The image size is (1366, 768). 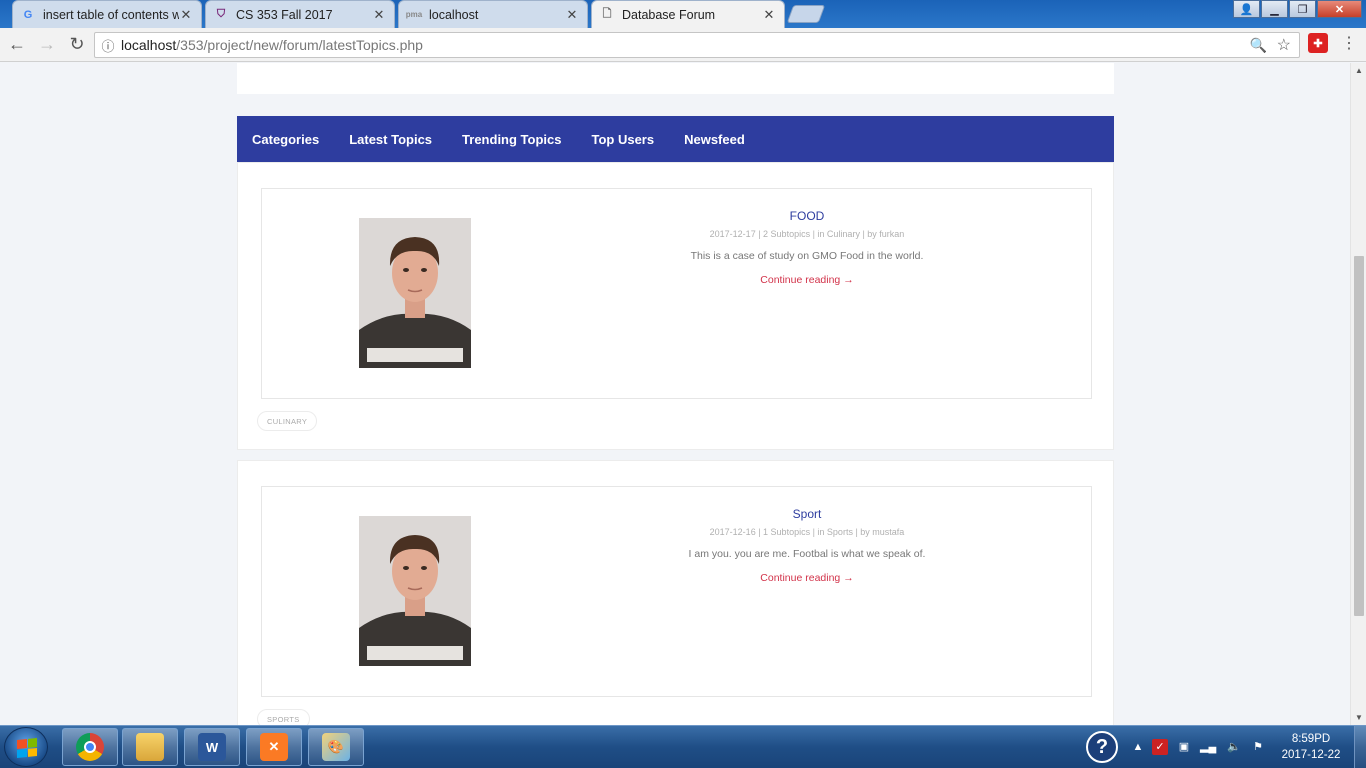 I want to click on scroll-up-arrow-icon: ▲, so click(x=1358, y=70).